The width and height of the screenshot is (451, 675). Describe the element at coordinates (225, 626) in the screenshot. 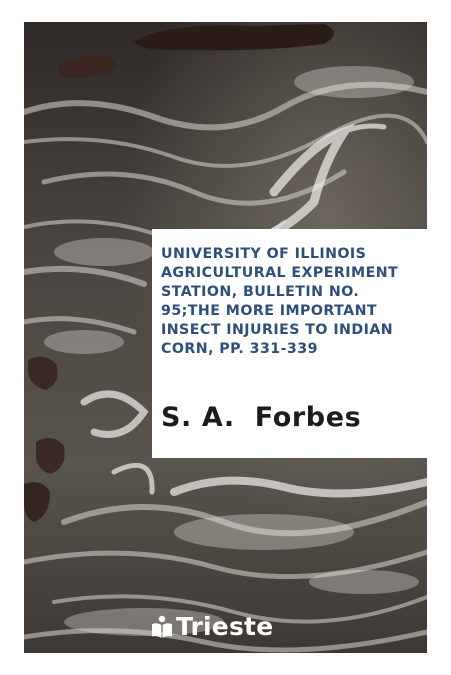

I see `publisher-name: Trieste` at that location.